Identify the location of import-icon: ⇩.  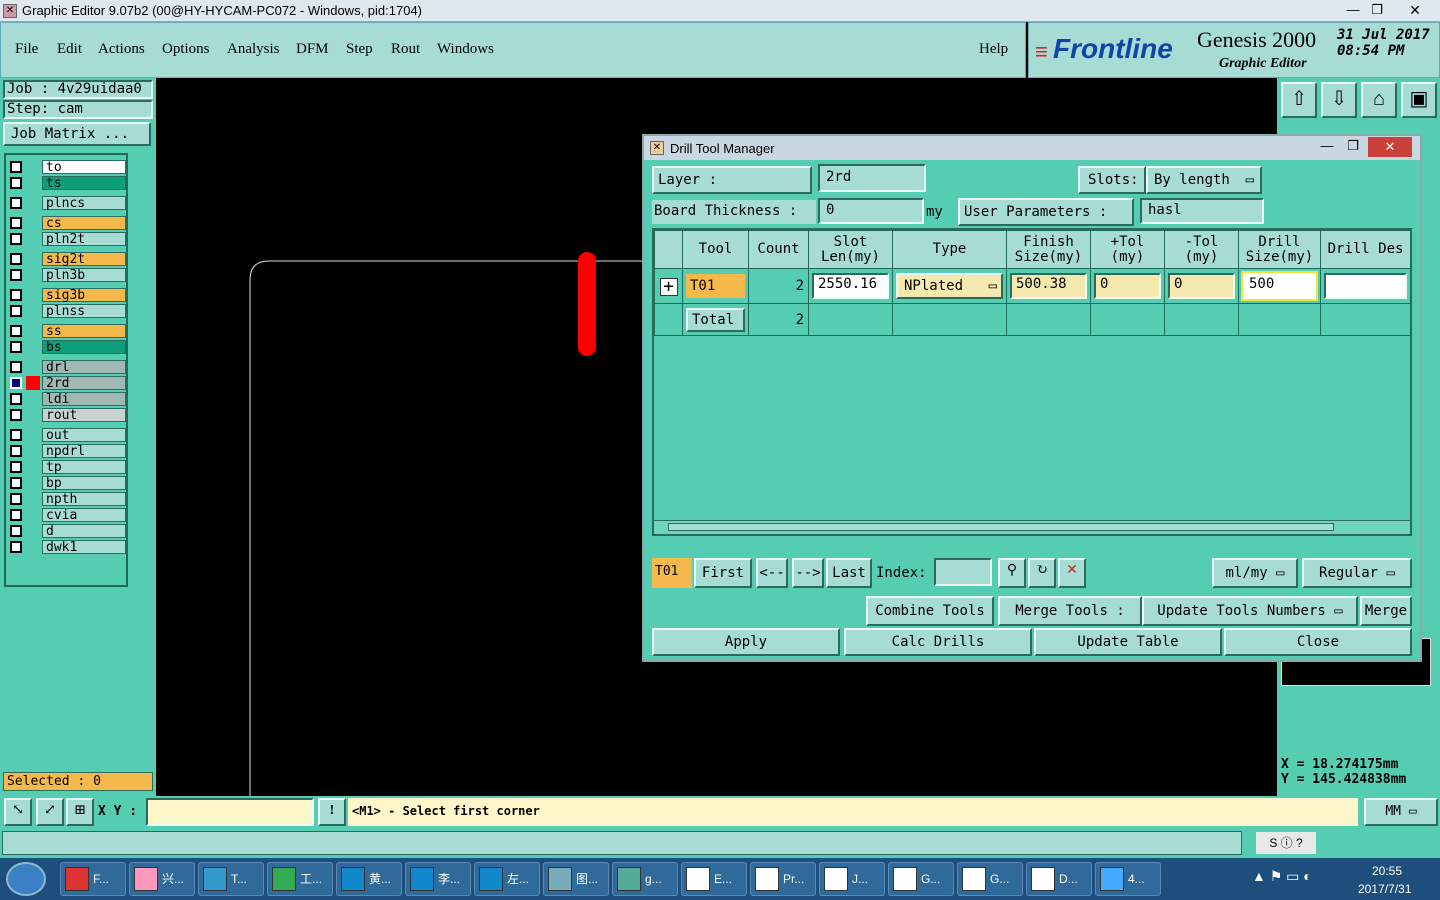
(1339, 100).